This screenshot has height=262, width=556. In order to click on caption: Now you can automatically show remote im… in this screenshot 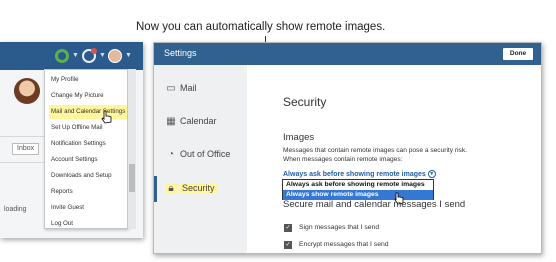, I will do `click(261, 27)`.